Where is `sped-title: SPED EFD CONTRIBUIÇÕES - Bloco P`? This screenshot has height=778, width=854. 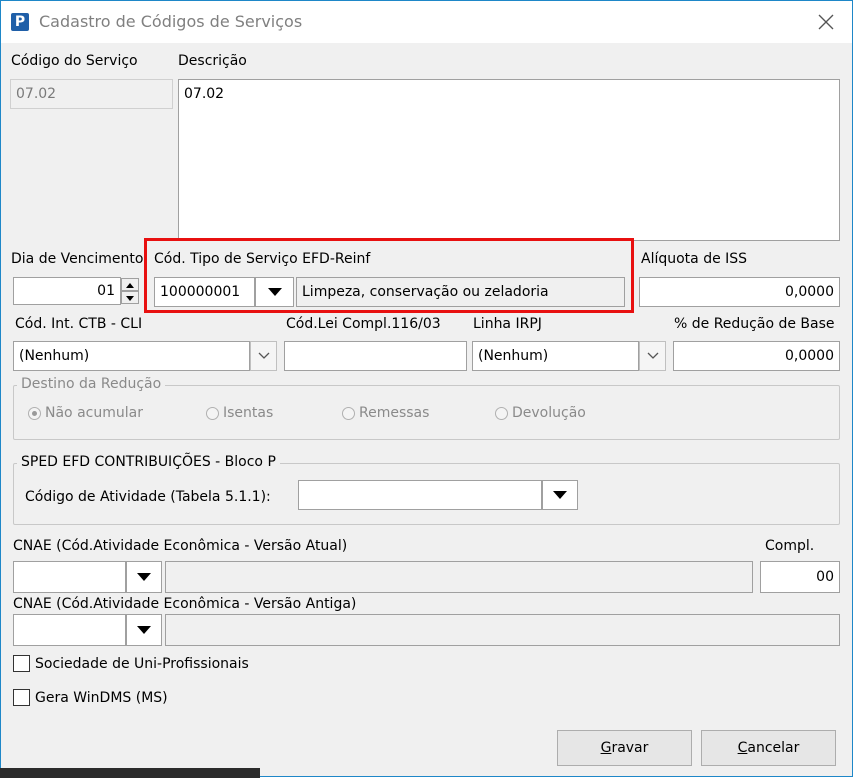
sped-title: SPED EFD CONTRIBUIÇÕES - Bloco P is located at coordinates (148, 462).